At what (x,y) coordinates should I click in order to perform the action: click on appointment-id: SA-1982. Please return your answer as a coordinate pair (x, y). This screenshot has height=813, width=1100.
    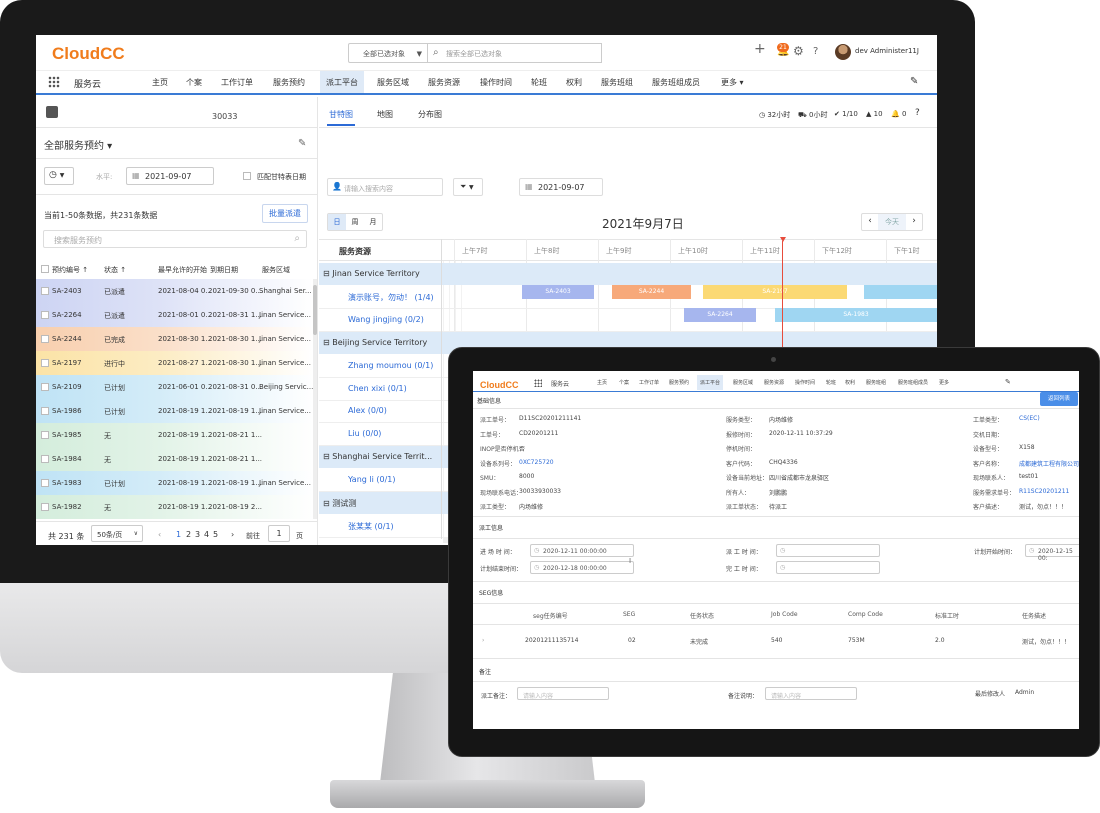
    Looking at the image, I should click on (67, 507).